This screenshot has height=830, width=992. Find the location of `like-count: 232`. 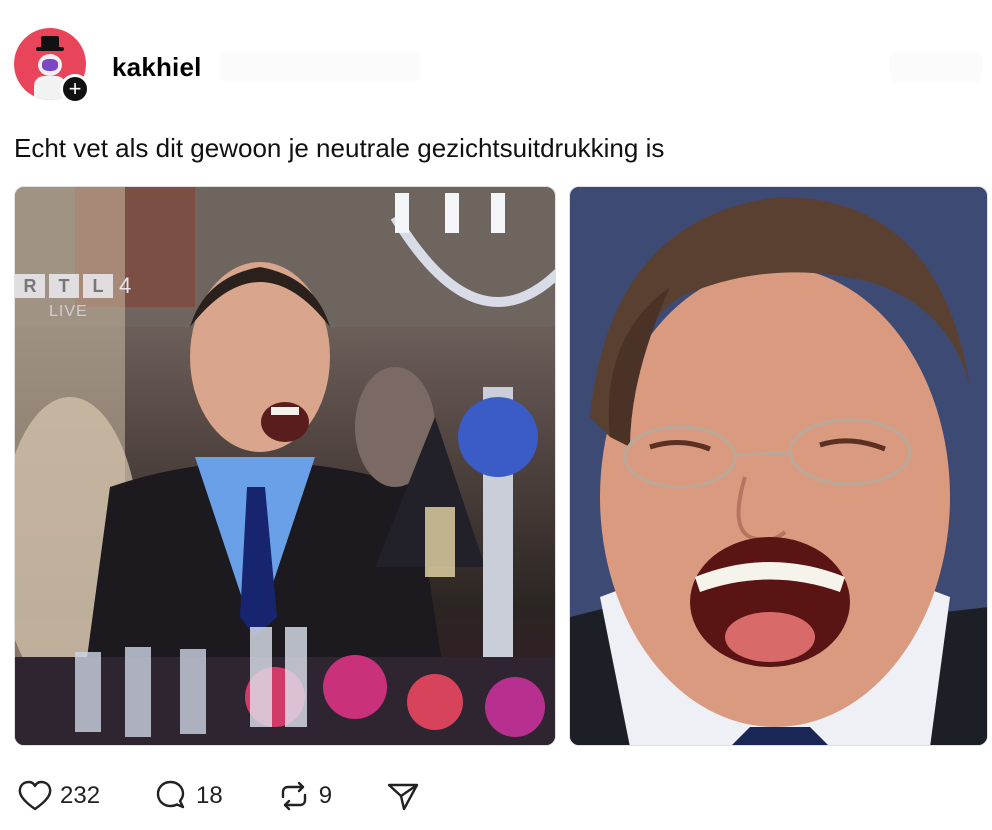

like-count: 232 is located at coordinates (80, 795).